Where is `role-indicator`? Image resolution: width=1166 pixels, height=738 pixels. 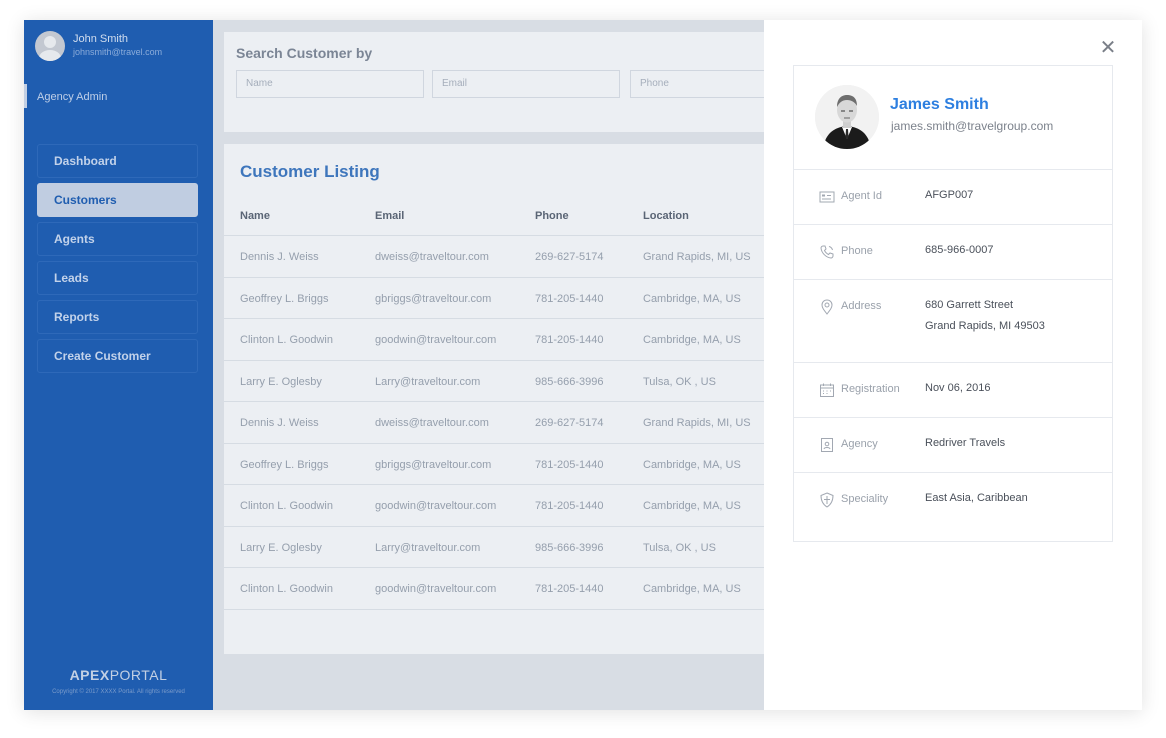 role-indicator is located at coordinates (25, 96).